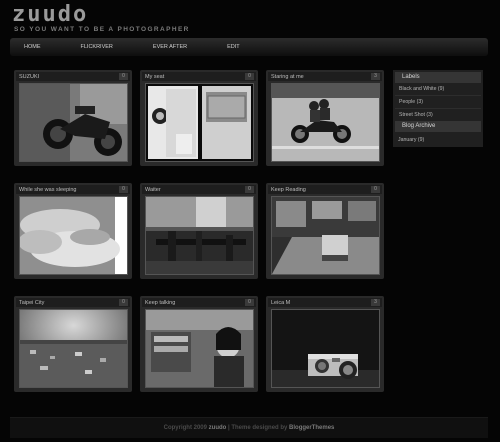  I want to click on archive-heading: Blog Archive, so click(438, 126).